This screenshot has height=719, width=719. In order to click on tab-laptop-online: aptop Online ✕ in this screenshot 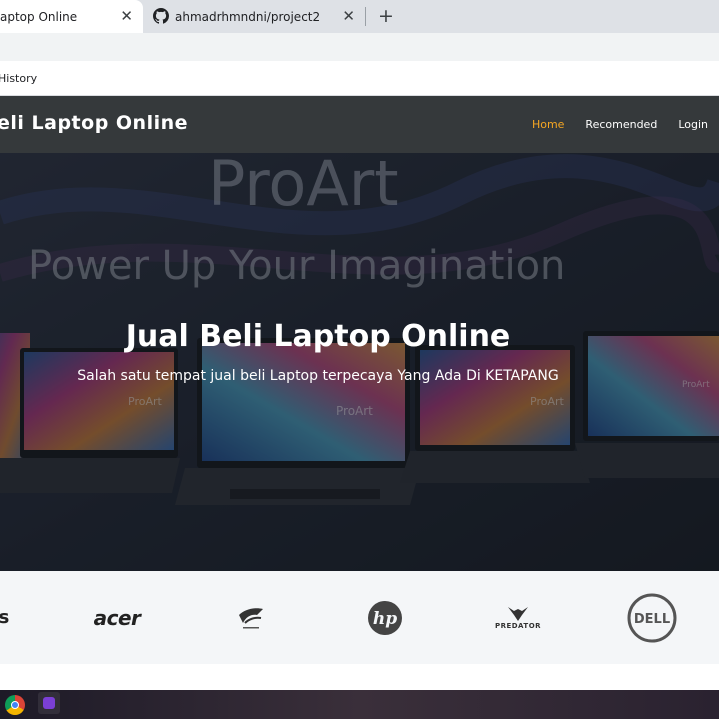, I will do `click(71, 16)`.